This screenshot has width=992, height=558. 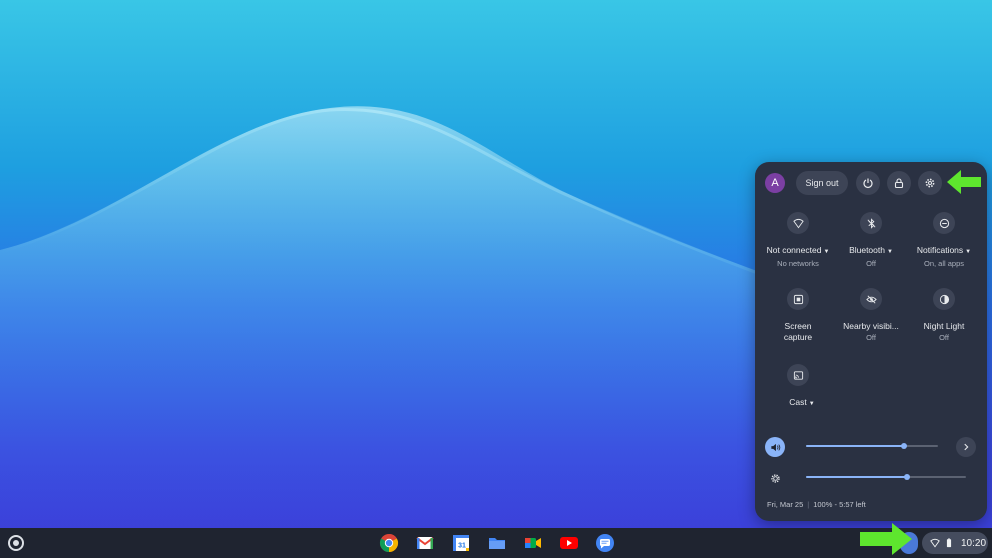 I want to click on screen-capture-icon, so click(x=798, y=299).